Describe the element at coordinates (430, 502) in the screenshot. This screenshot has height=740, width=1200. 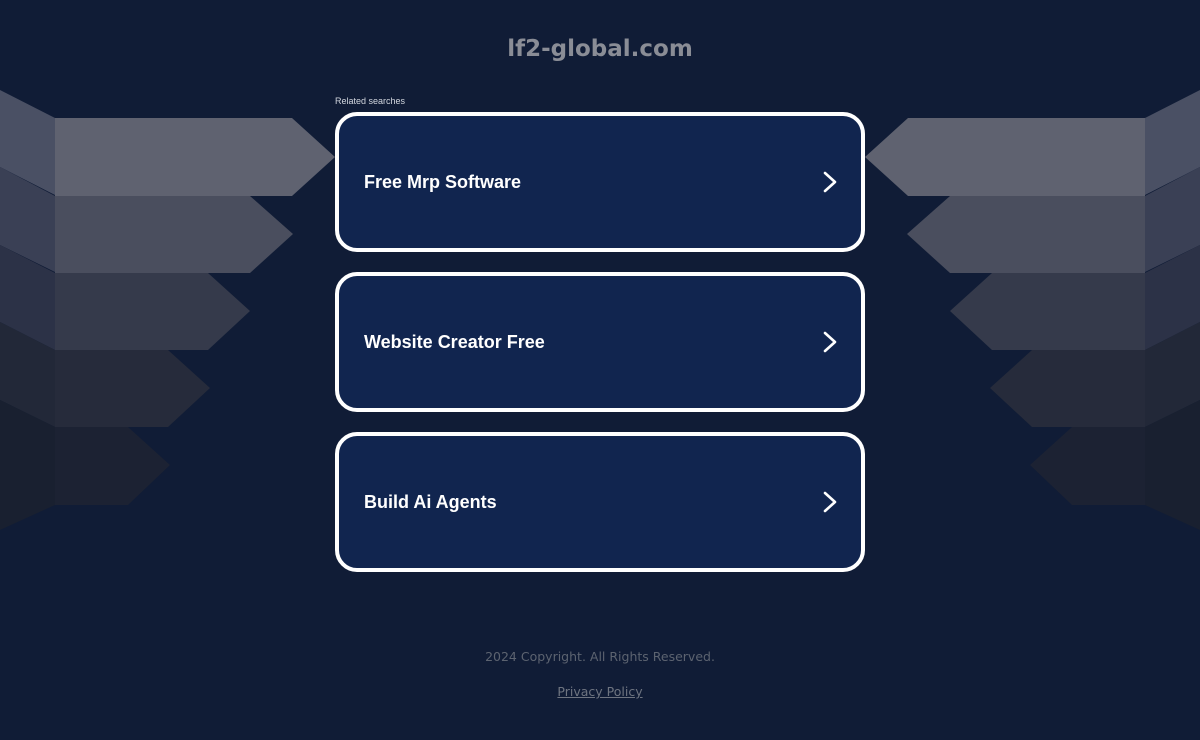
I see `related-search-label: Build Ai Agents` at that location.